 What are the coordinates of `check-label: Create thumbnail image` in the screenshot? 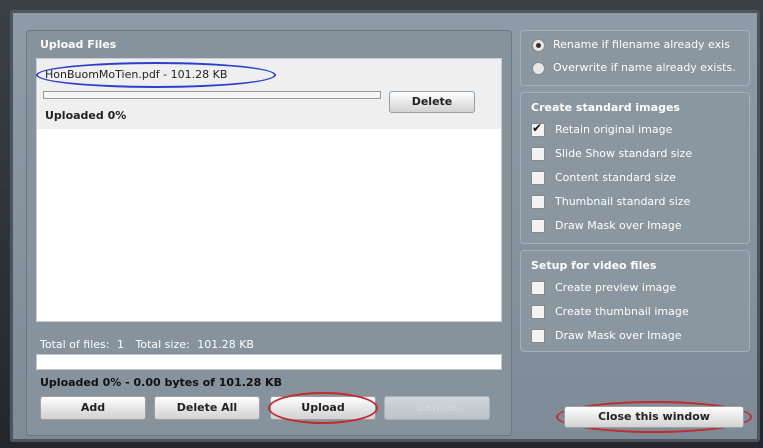 It's located at (622, 311).